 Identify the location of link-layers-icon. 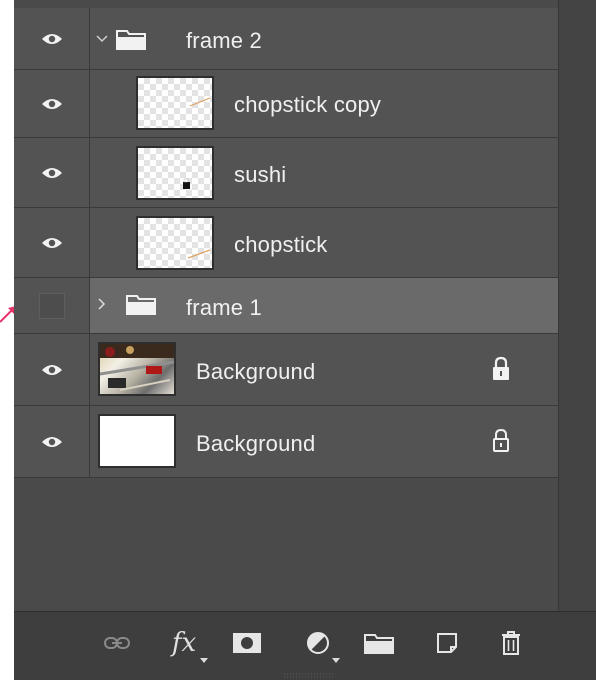
(117, 643).